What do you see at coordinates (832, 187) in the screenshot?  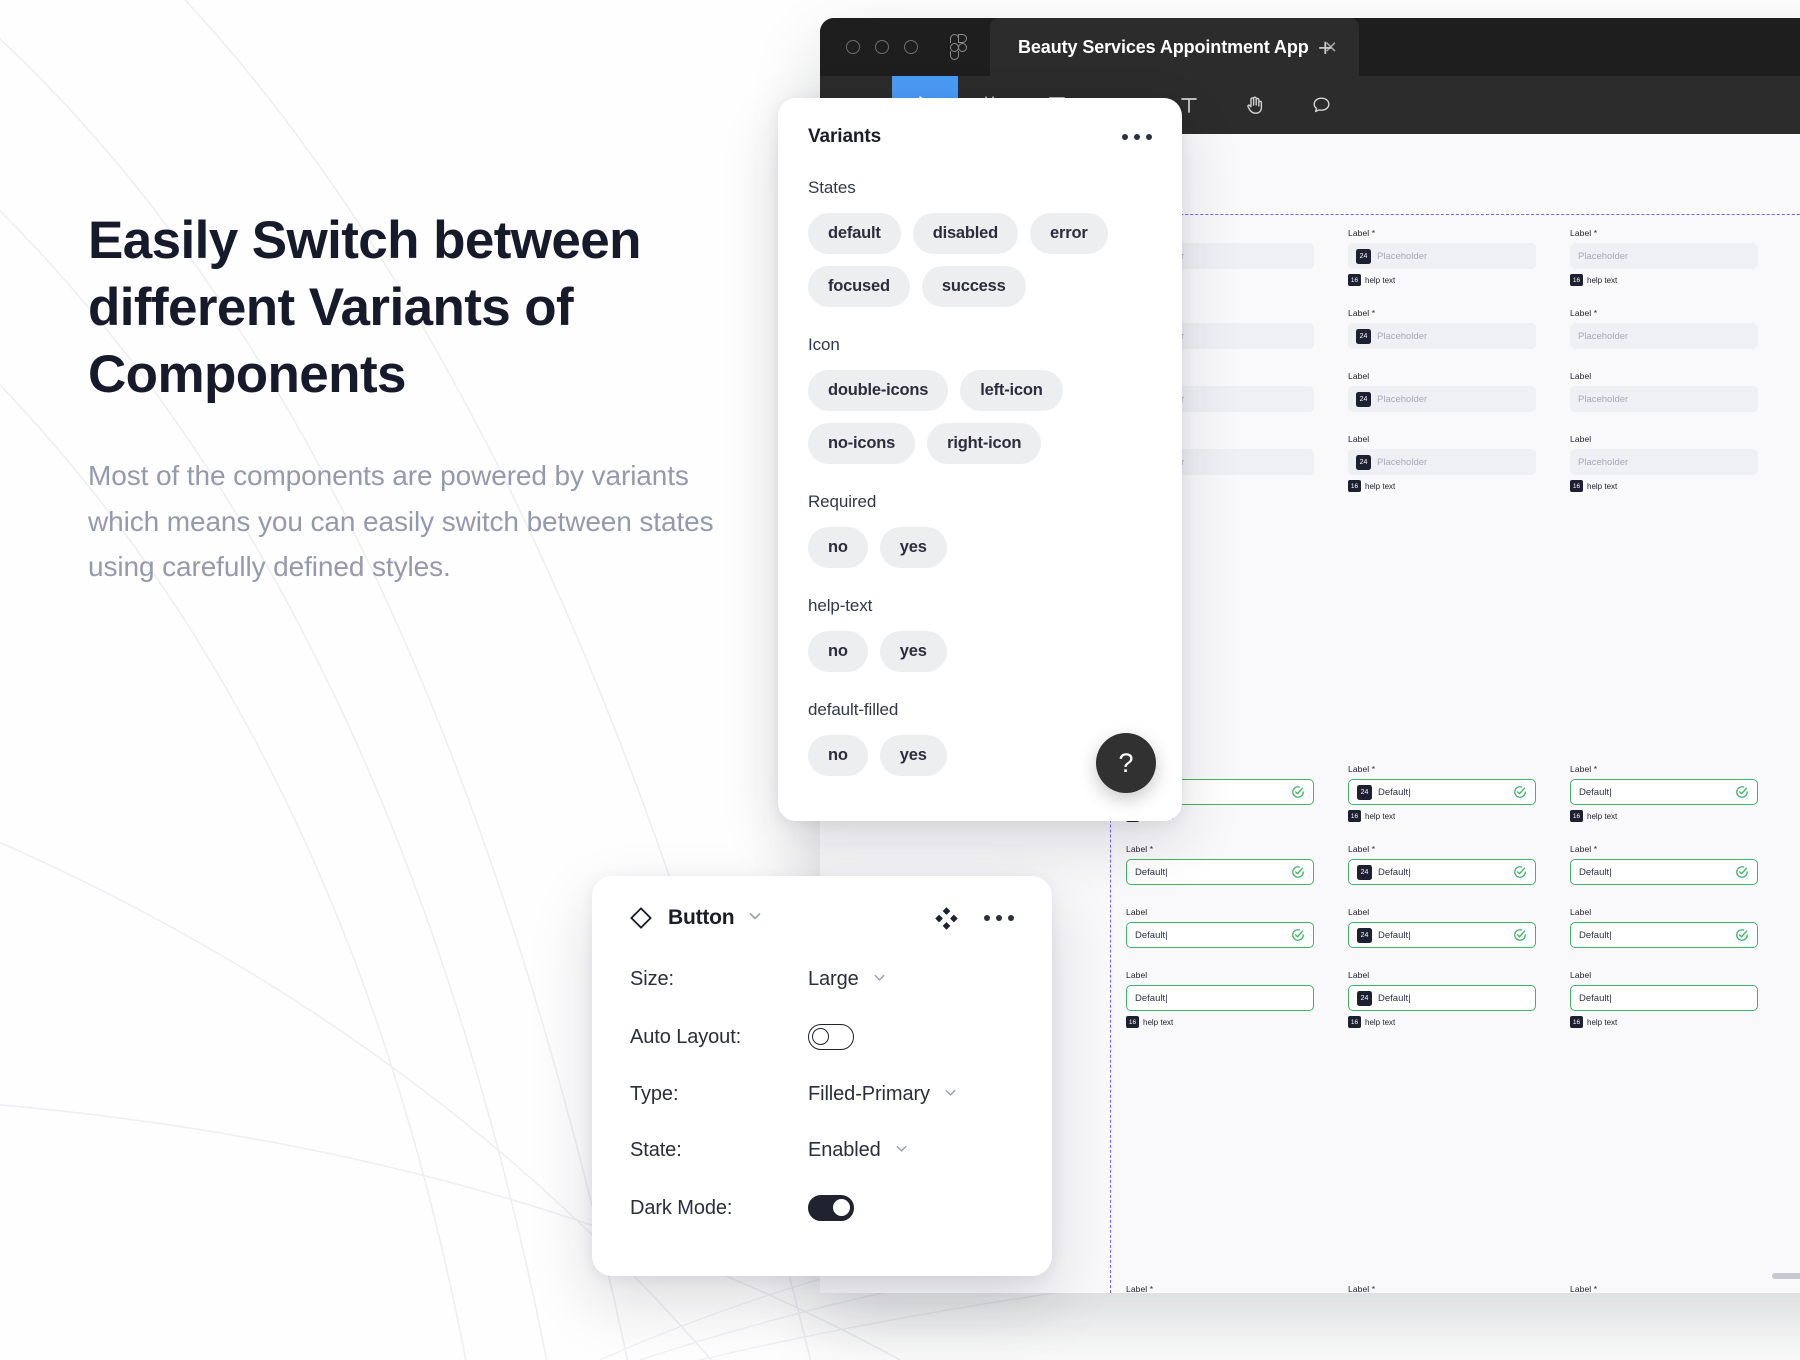 I see `variant-group-label: States` at bounding box center [832, 187].